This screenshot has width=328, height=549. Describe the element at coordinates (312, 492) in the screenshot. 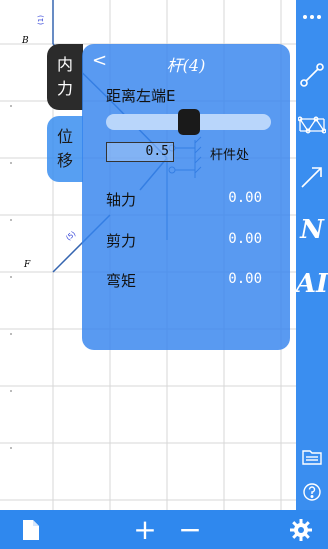

I see `help-icon` at that location.